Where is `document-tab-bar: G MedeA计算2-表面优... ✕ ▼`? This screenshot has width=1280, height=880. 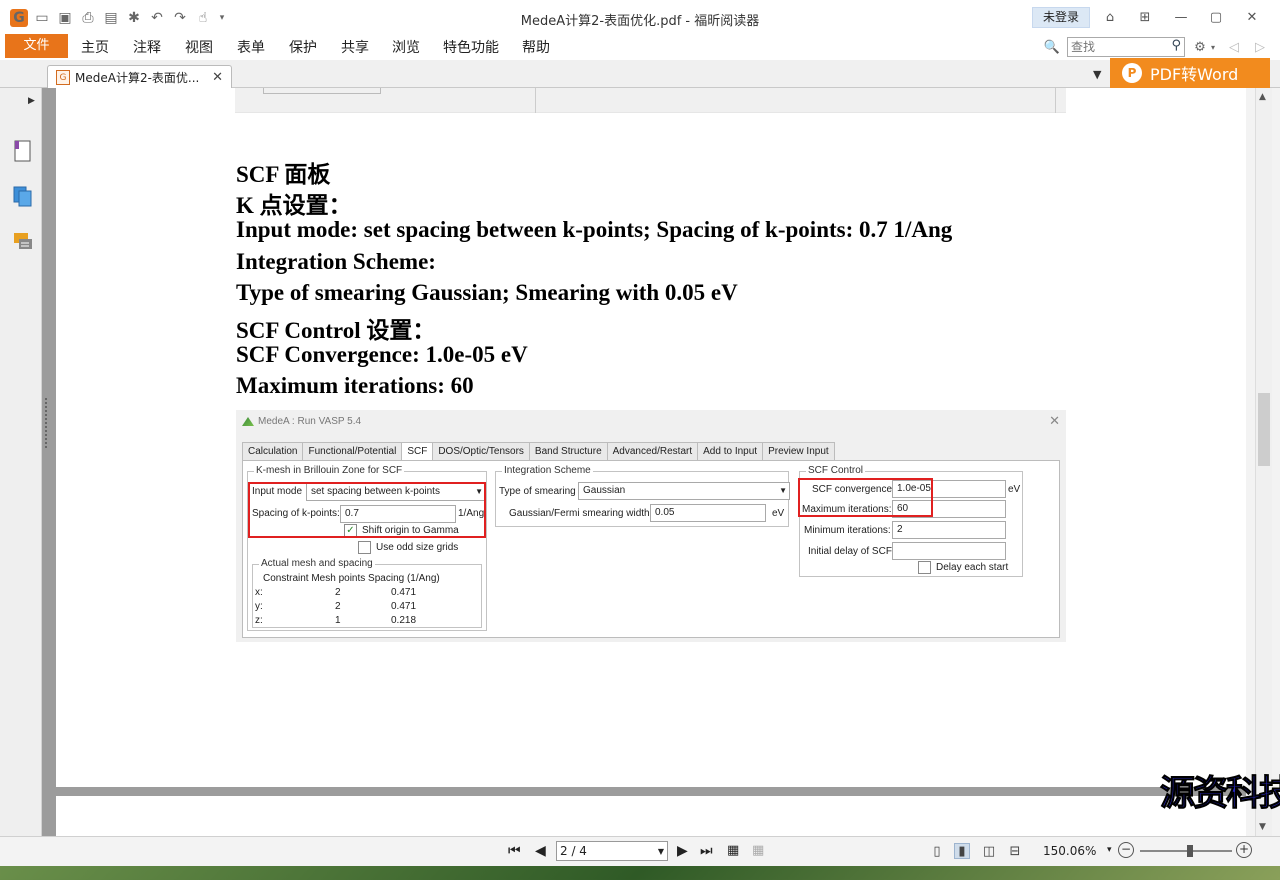
document-tab-bar: G MedeA计算2-表面优... ✕ ▼ is located at coordinates (640, 74).